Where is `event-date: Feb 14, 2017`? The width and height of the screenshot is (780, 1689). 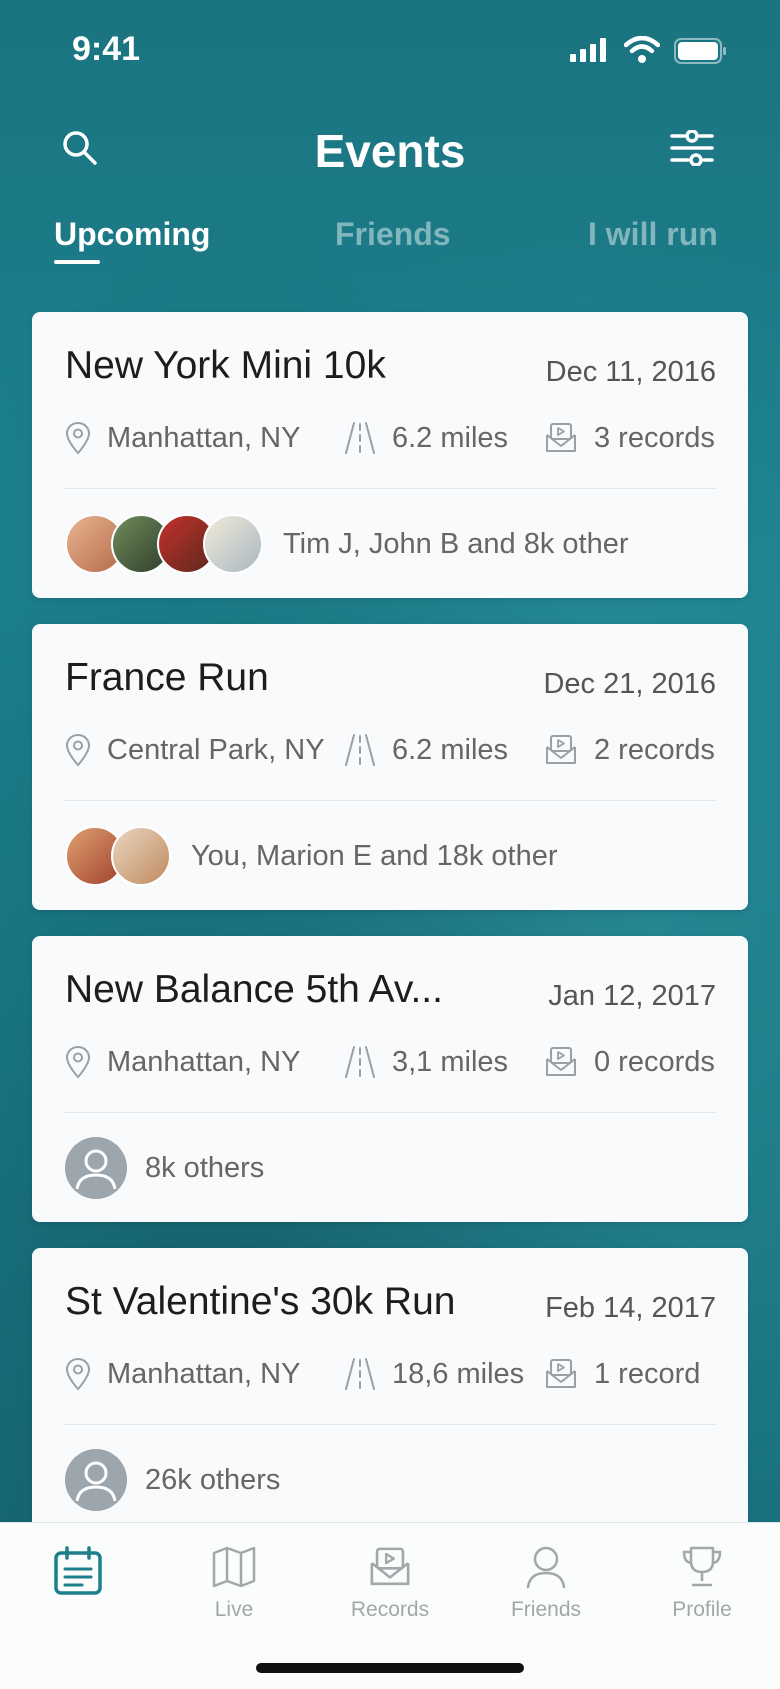 event-date: Feb 14, 2017 is located at coordinates (630, 1308).